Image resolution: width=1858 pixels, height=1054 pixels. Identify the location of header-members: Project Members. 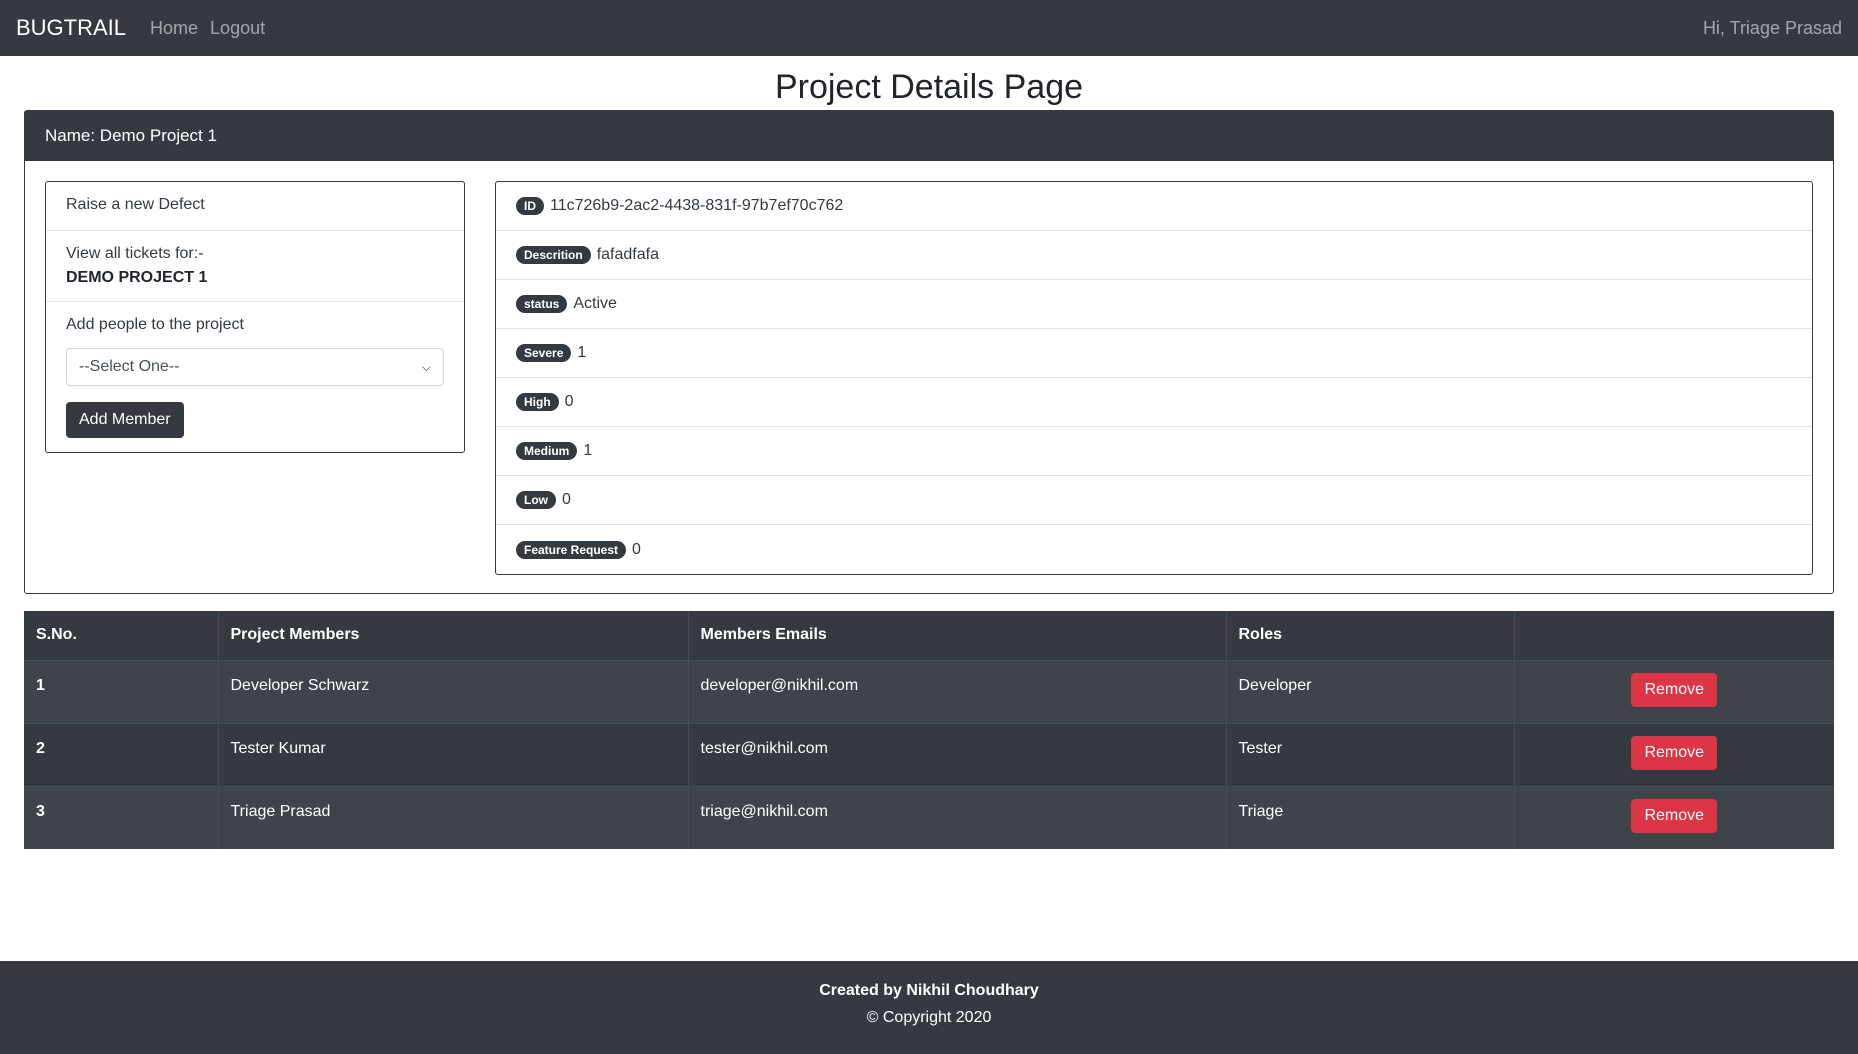
(453, 636).